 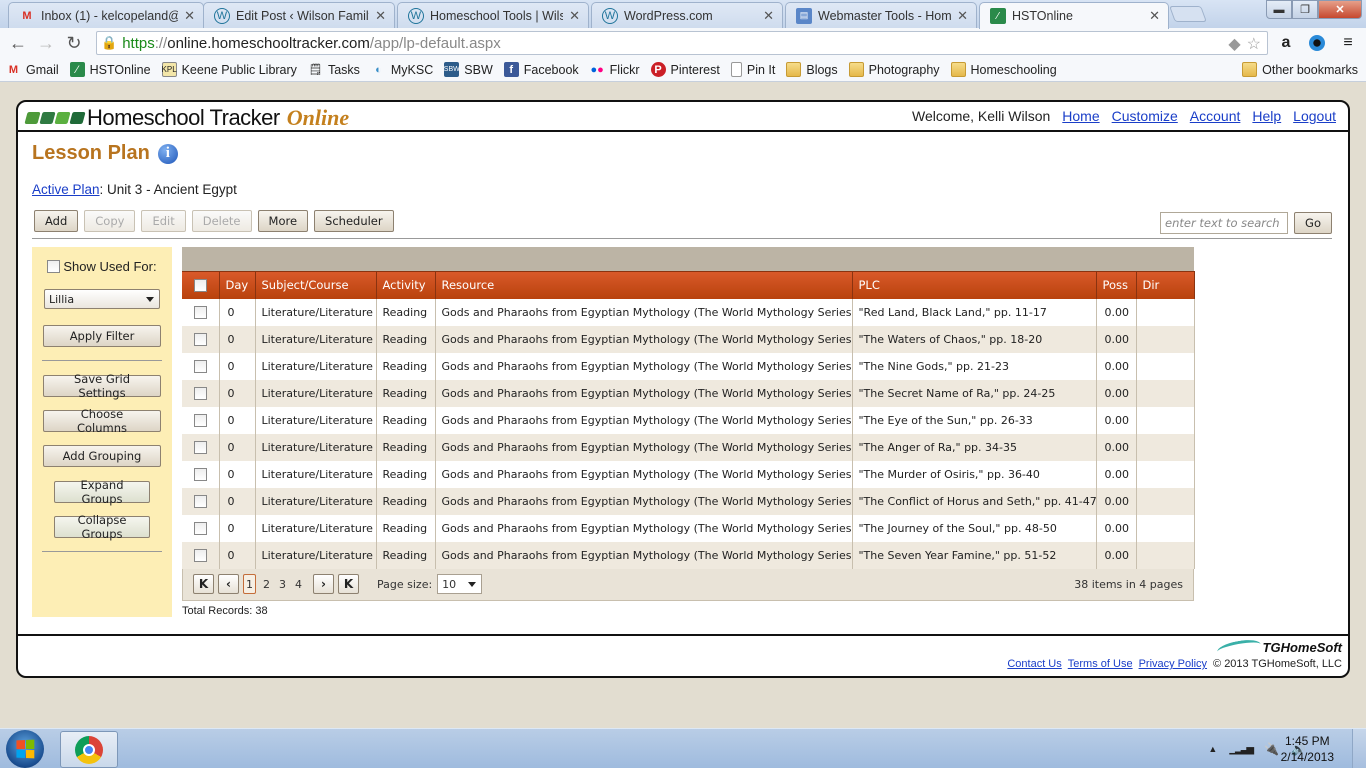 I want to click on column-header-dir: Dir, so click(x=1165, y=285).